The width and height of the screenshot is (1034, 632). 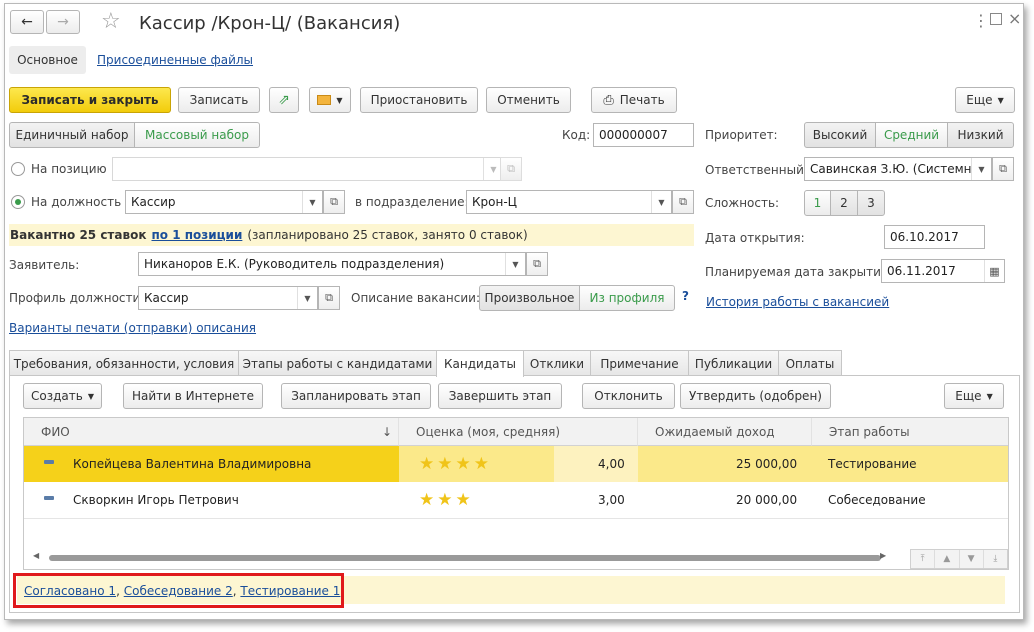 What do you see at coordinates (883, 555) in the screenshot?
I see `scroll-right-icon: ▶` at bounding box center [883, 555].